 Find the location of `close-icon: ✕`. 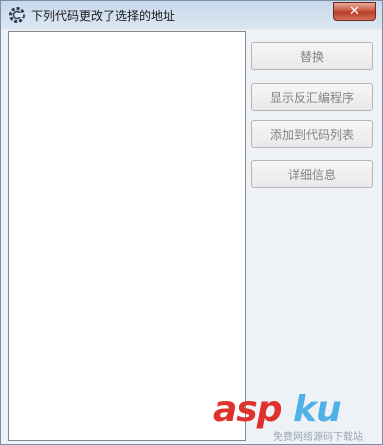

close-icon: ✕ is located at coordinates (354, 11).